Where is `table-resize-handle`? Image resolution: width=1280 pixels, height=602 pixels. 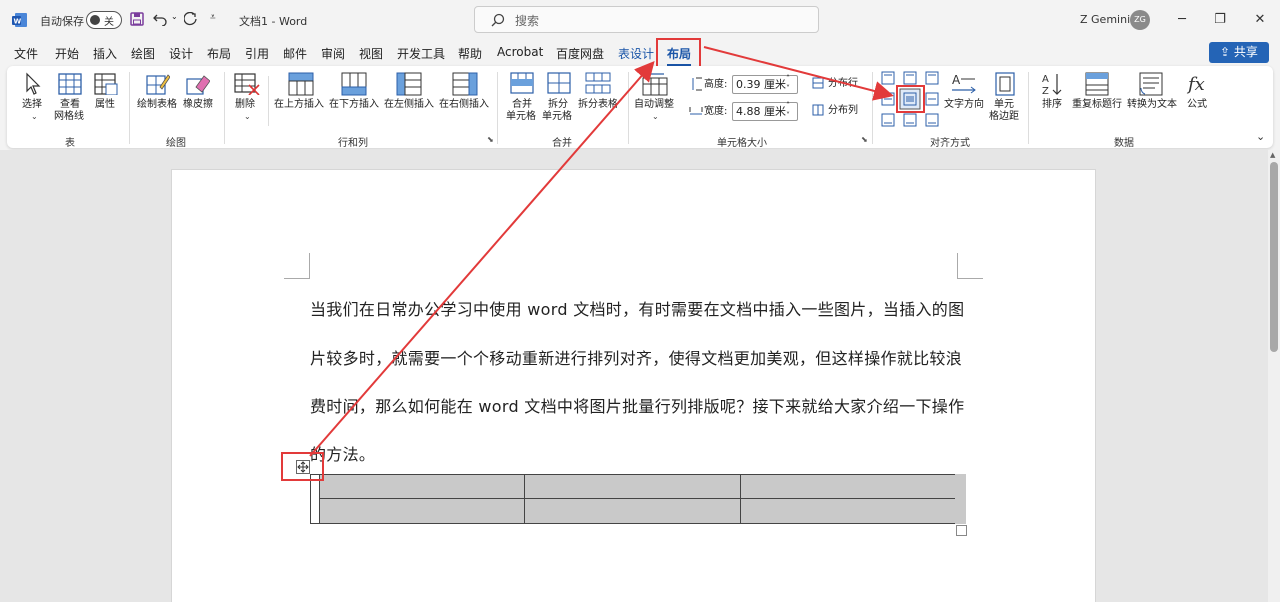 table-resize-handle is located at coordinates (961, 530).